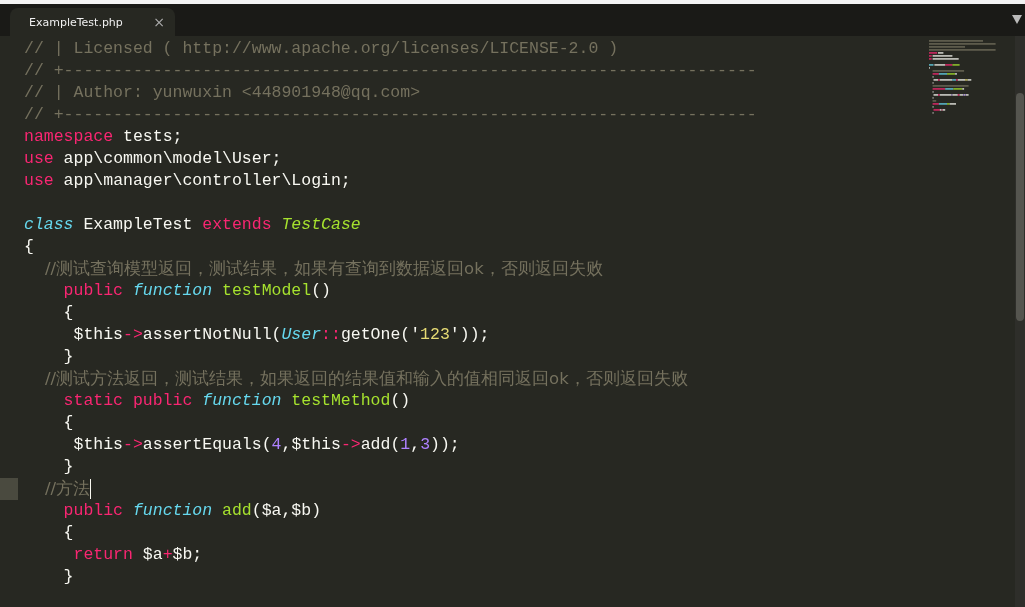  What do you see at coordinates (323, 269) in the screenshot?
I see `code-line: //测试查询模型返回，测试结果，如果有查询到数据返回ok，否则返回失败` at bounding box center [323, 269].